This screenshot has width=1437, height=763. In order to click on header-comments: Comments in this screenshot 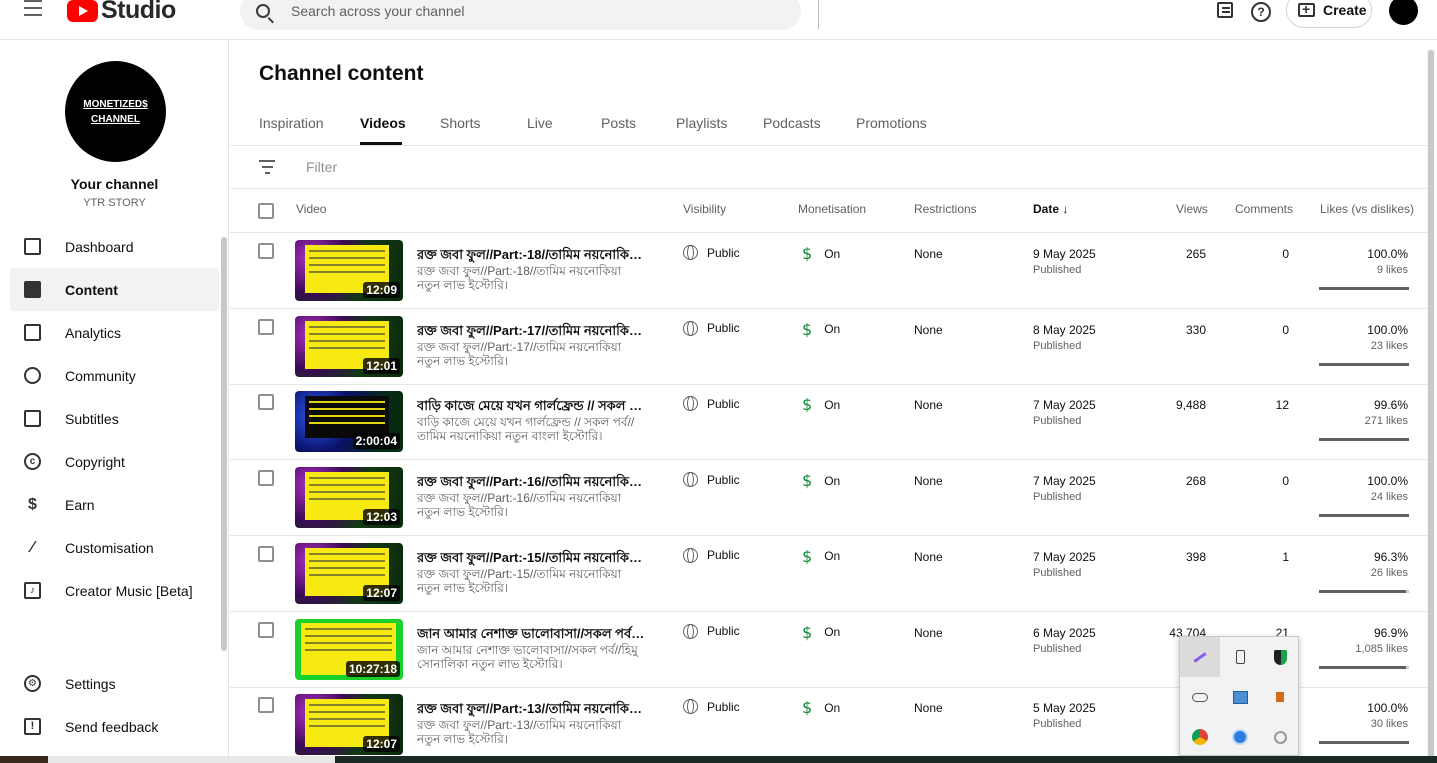, I will do `click(1264, 209)`.